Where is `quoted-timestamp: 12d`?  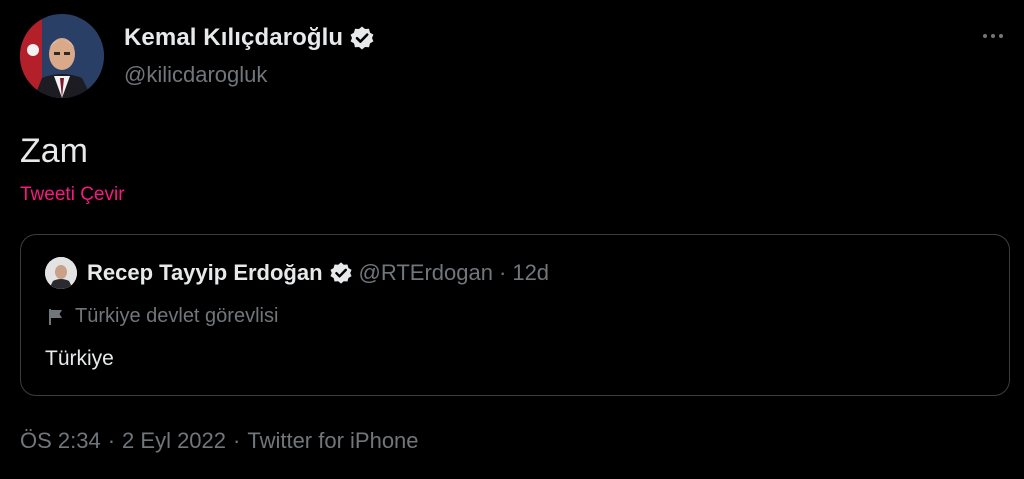 quoted-timestamp: 12d is located at coordinates (531, 272).